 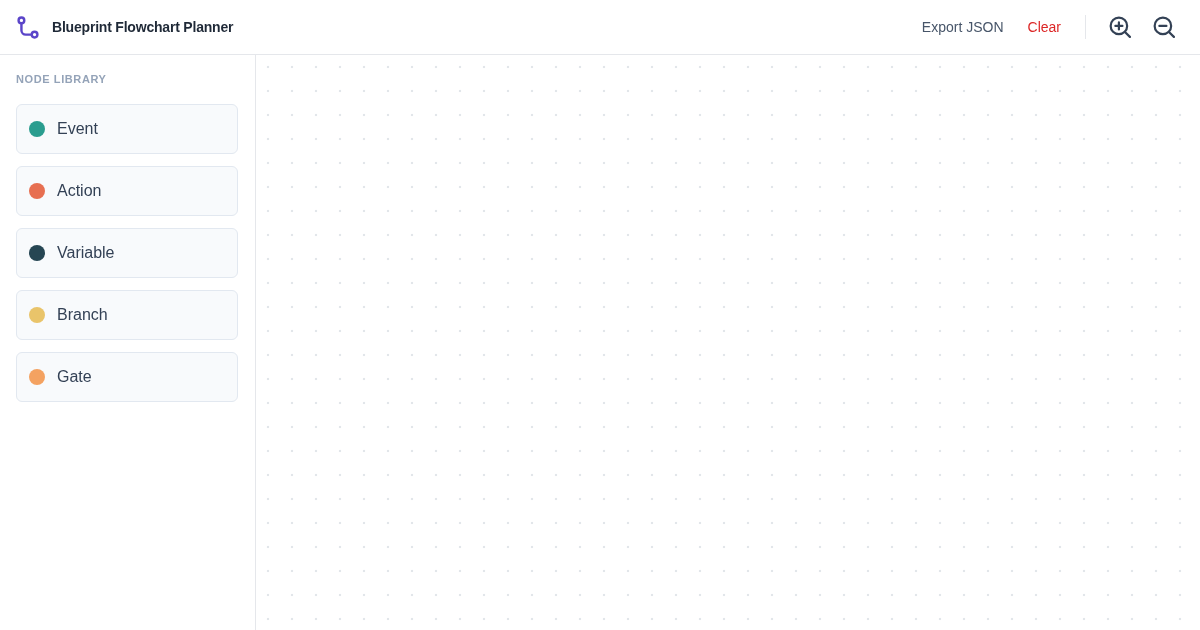 What do you see at coordinates (1164, 27) in the screenshot?
I see `zoom-out-icon` at bounding box center [1164, 27].